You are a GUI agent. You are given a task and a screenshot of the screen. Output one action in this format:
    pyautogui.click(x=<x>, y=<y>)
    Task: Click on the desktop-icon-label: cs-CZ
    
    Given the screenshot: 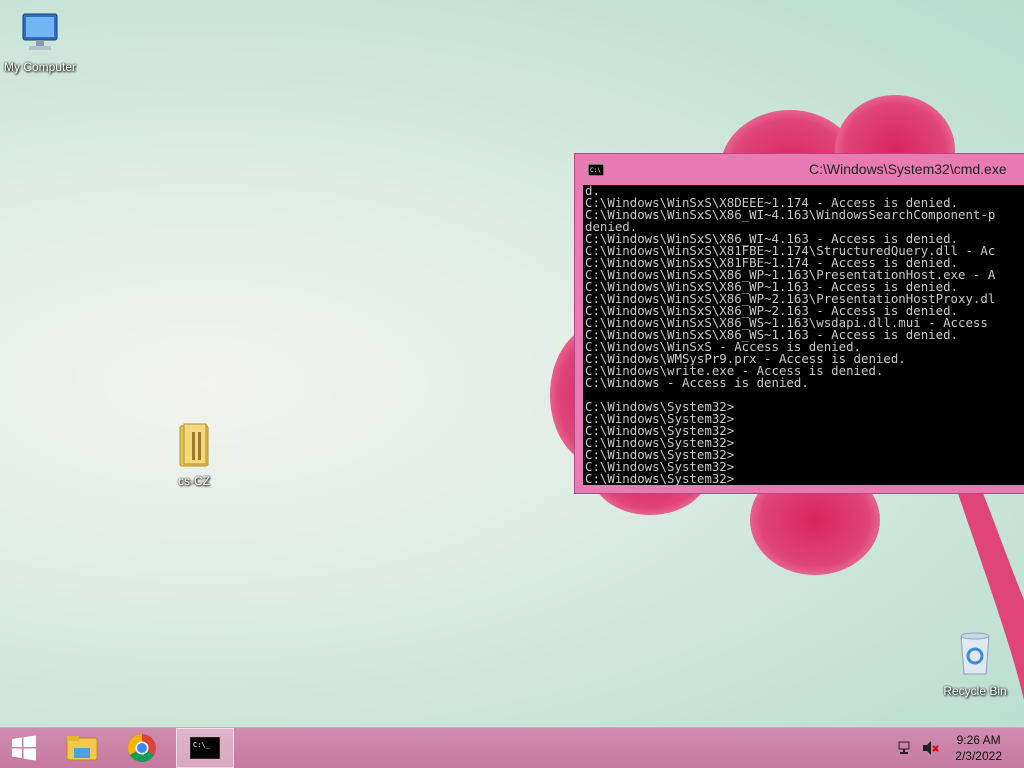 What is the action you would take?
    pyautogui.click(x=194, y=481)
    